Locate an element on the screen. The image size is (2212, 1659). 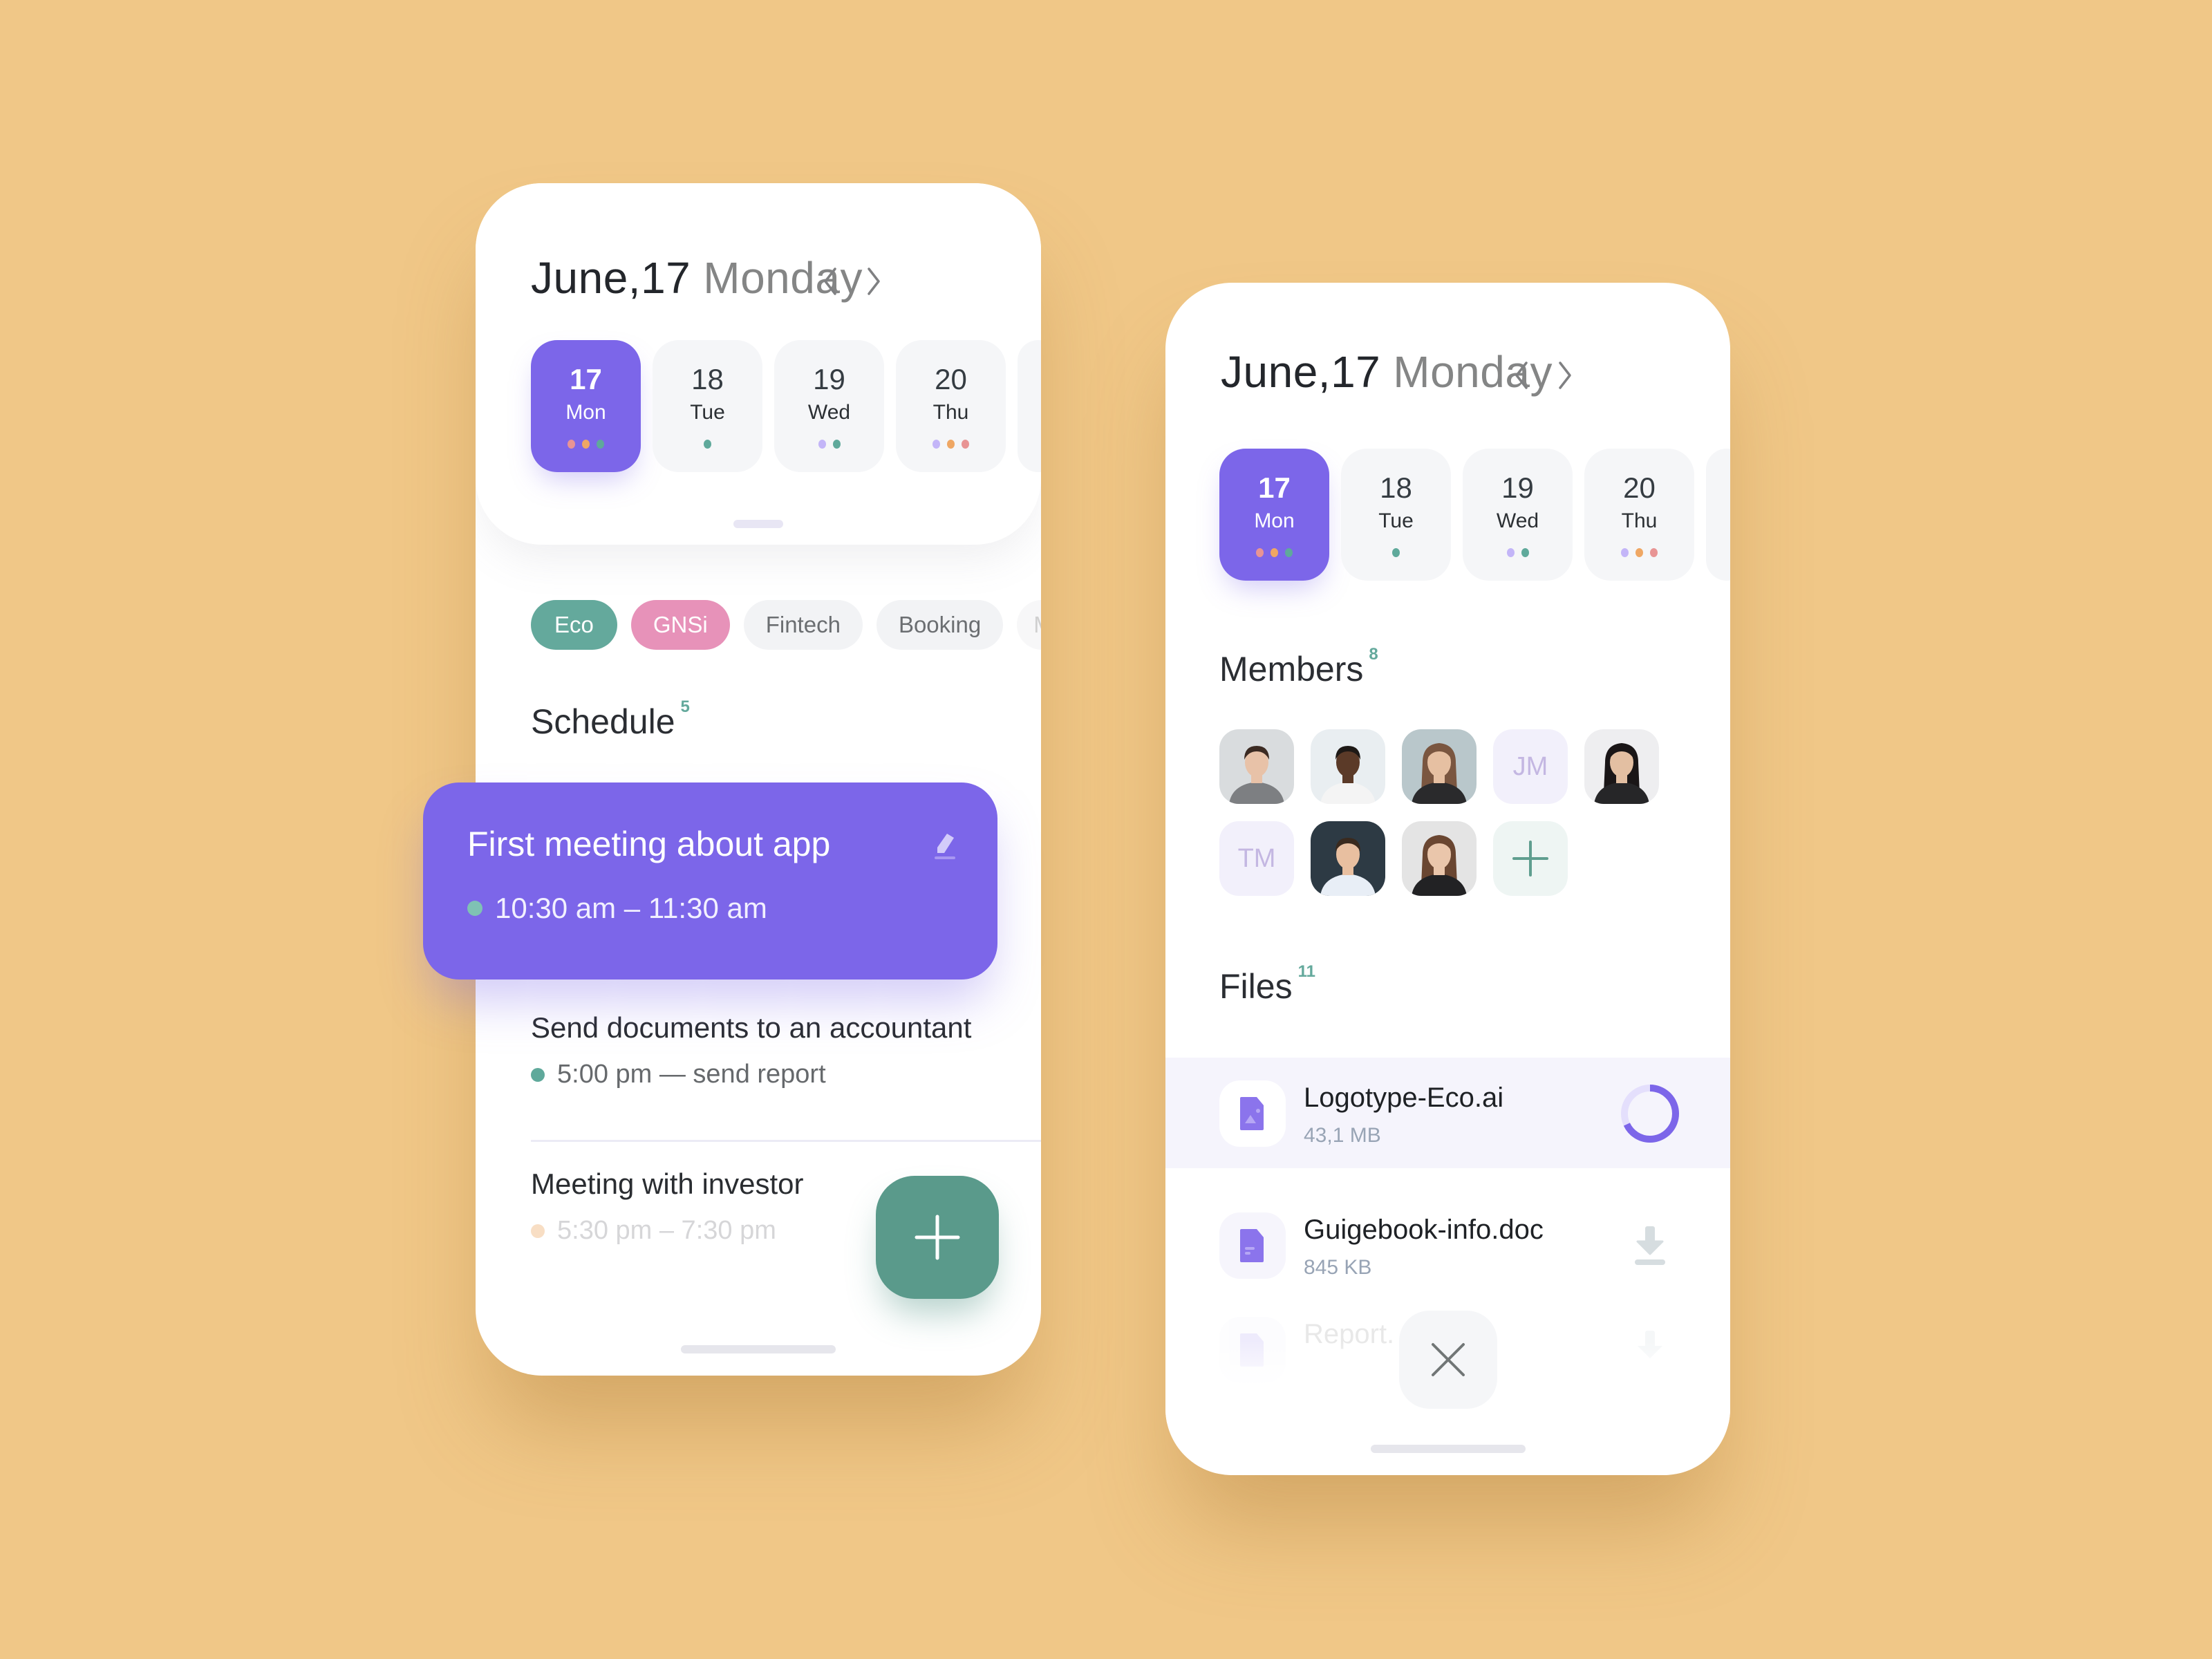
file-size: 845 KB is located at coordinates (1338, 1267).